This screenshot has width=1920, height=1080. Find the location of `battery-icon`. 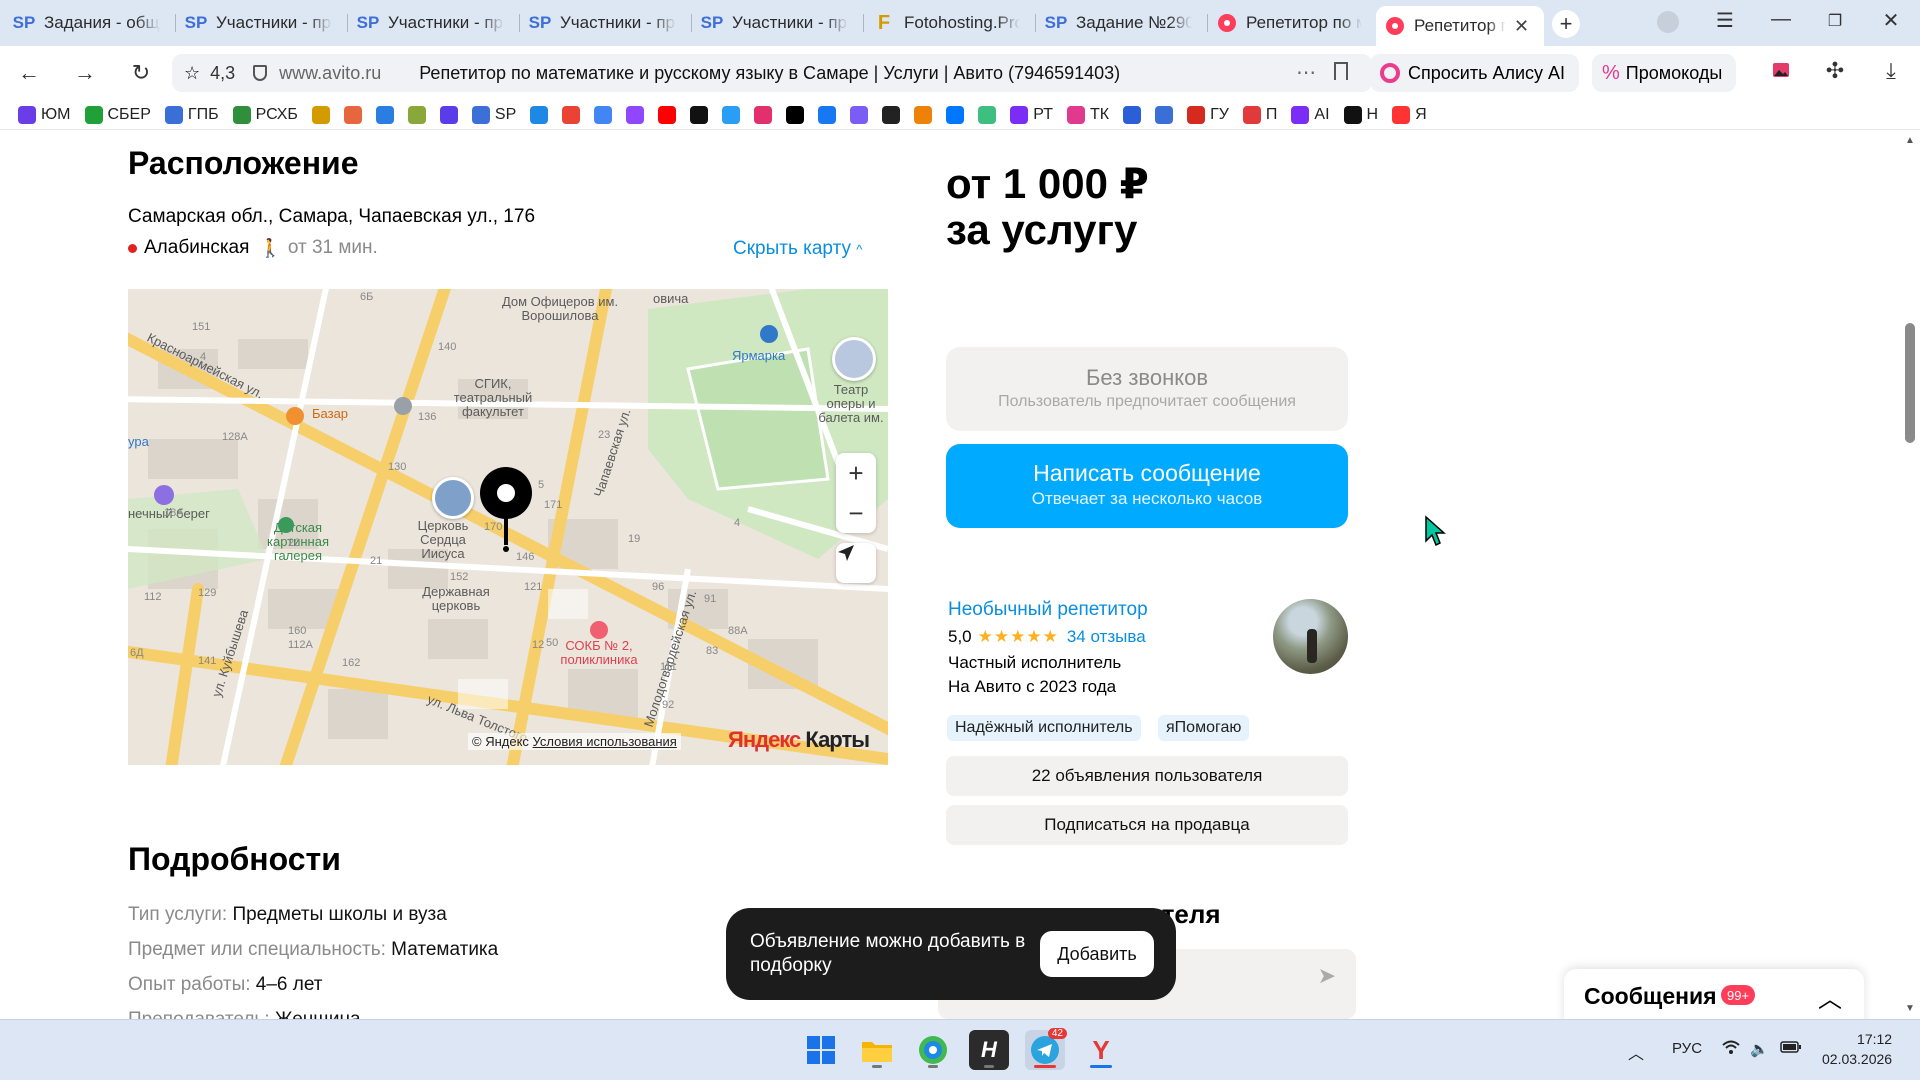

battery-icon is located at coordinates (1791, 1049).